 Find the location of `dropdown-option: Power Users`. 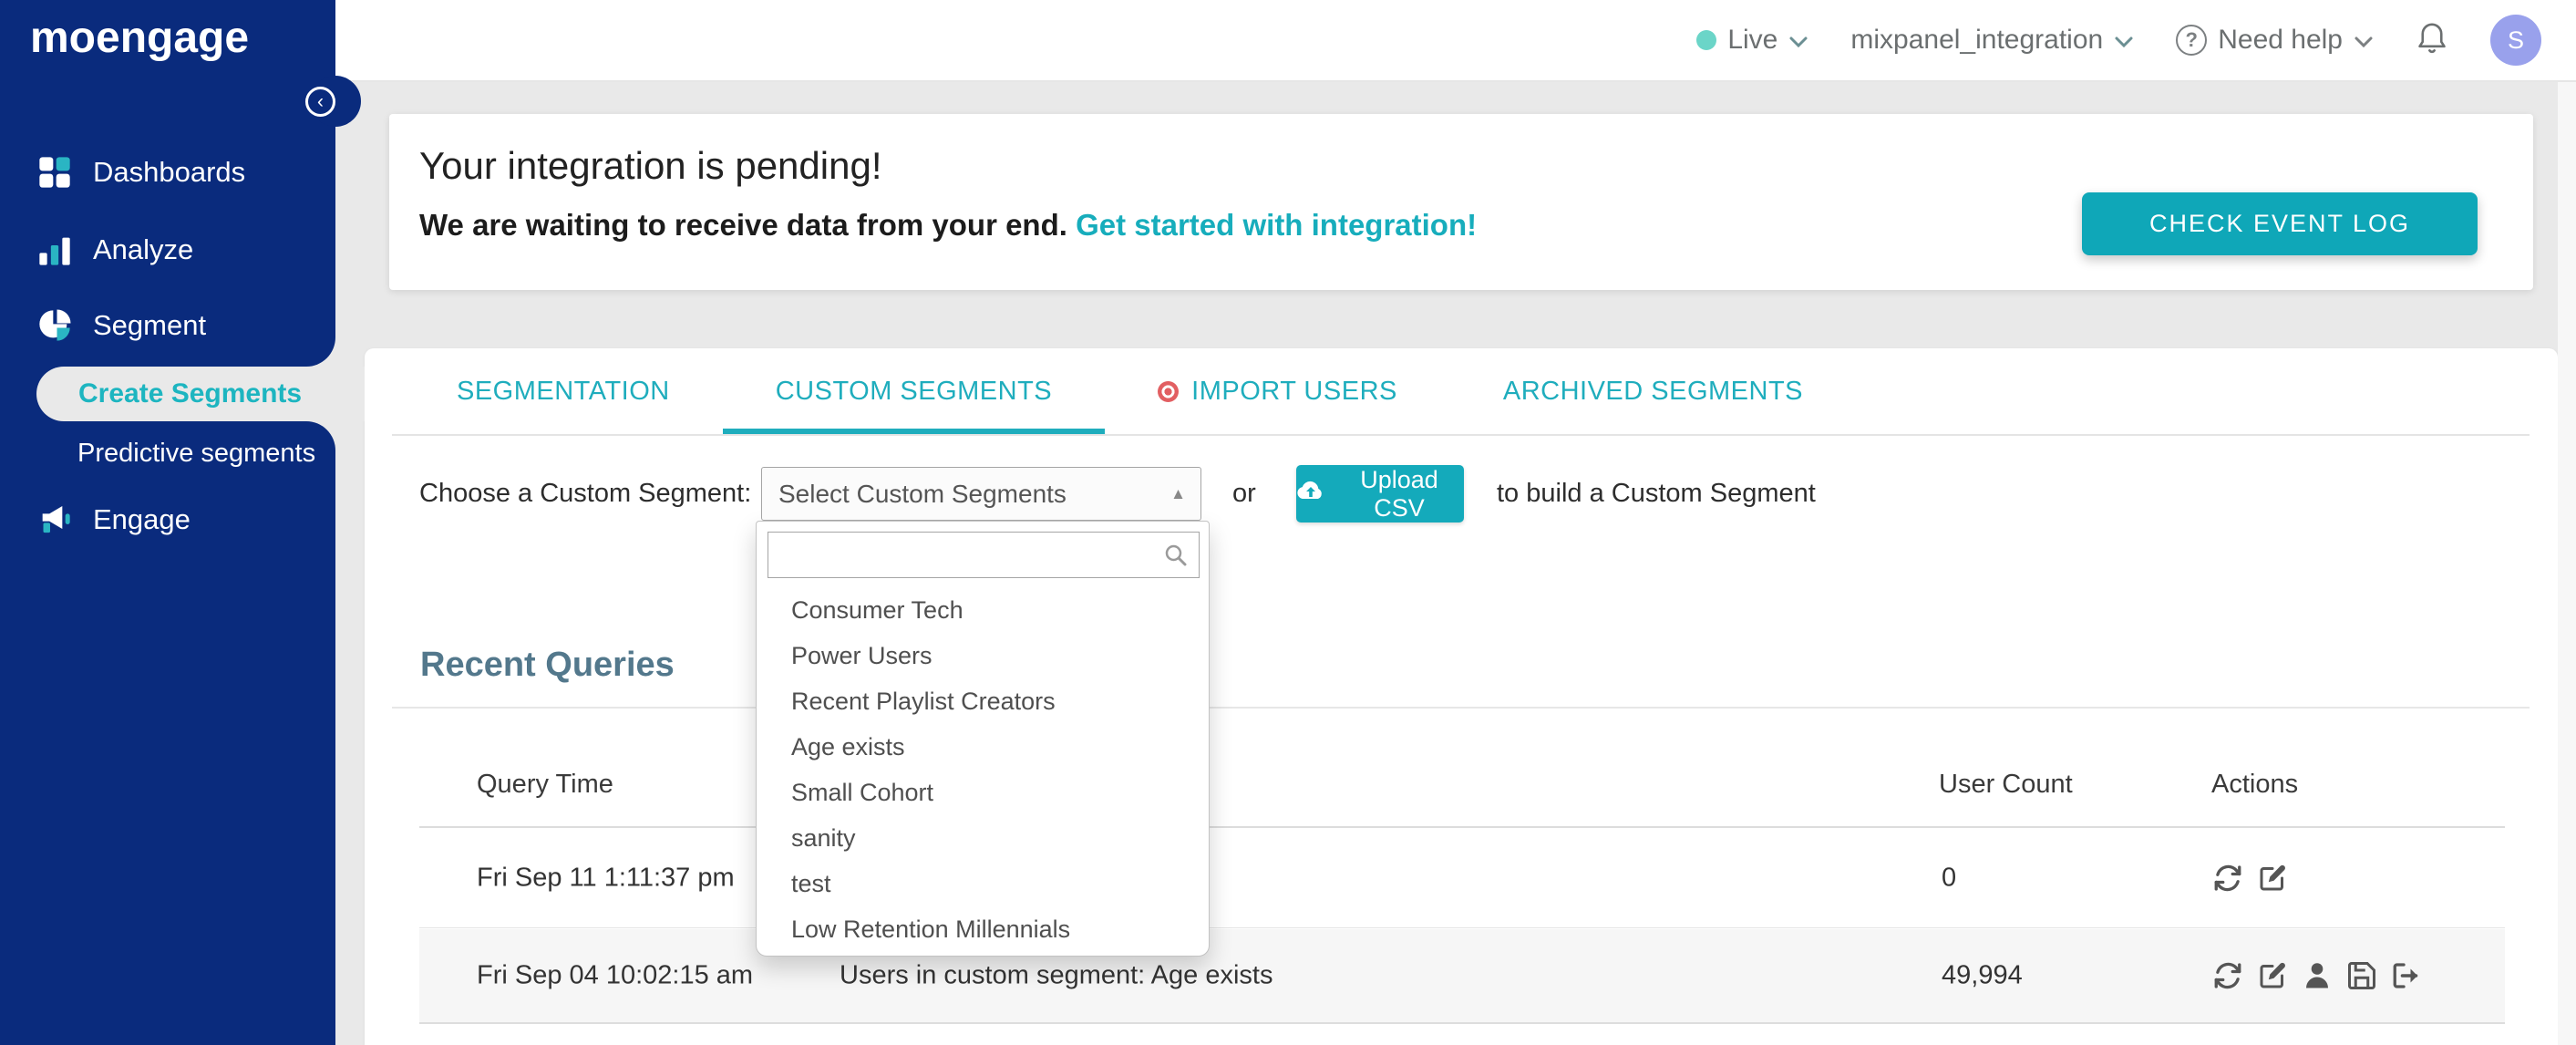

dropdown-option: Power Users is located at coordinates (983, 655).